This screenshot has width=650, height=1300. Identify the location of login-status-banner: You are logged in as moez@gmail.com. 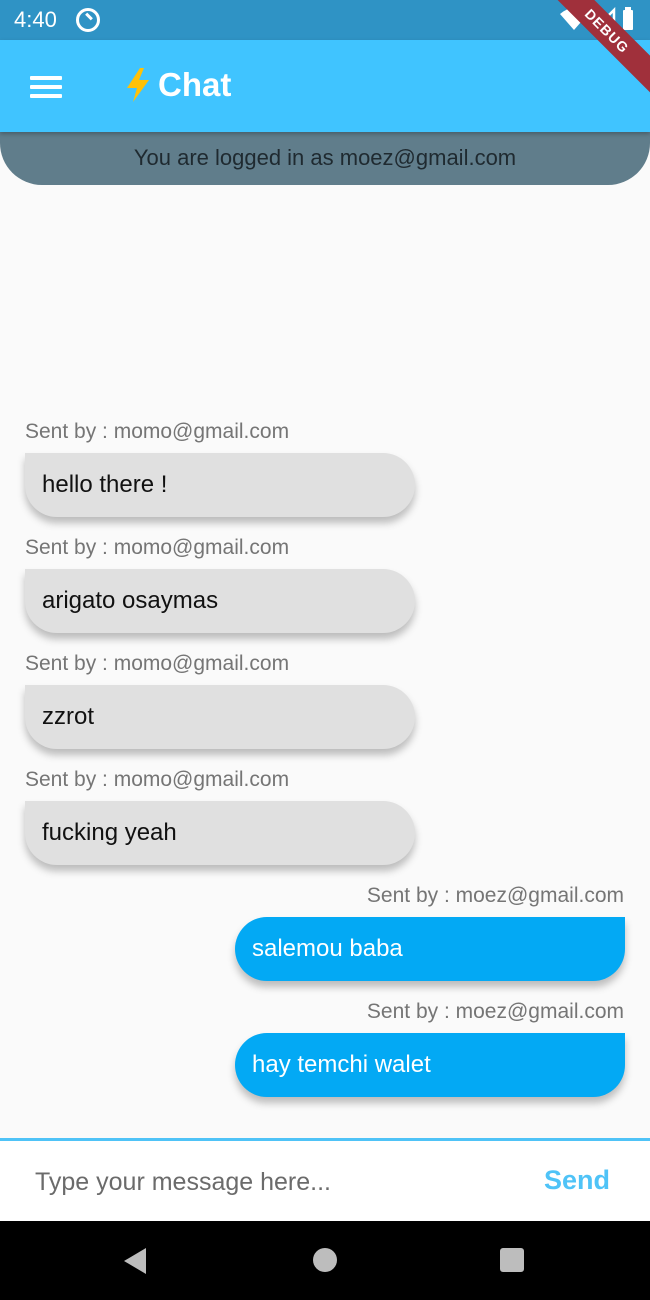
(325, 158).